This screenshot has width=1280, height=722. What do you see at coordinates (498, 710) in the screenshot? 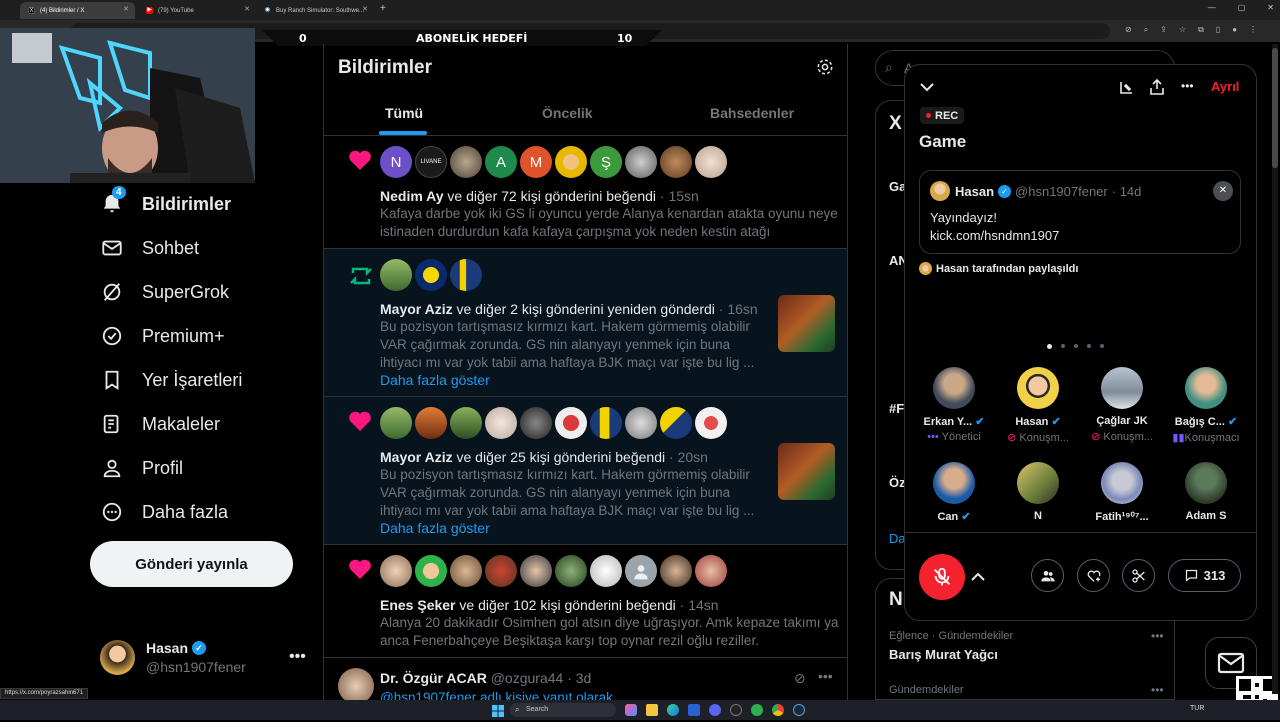
I see `windows-start-icon` at bounding box center [498, 710].